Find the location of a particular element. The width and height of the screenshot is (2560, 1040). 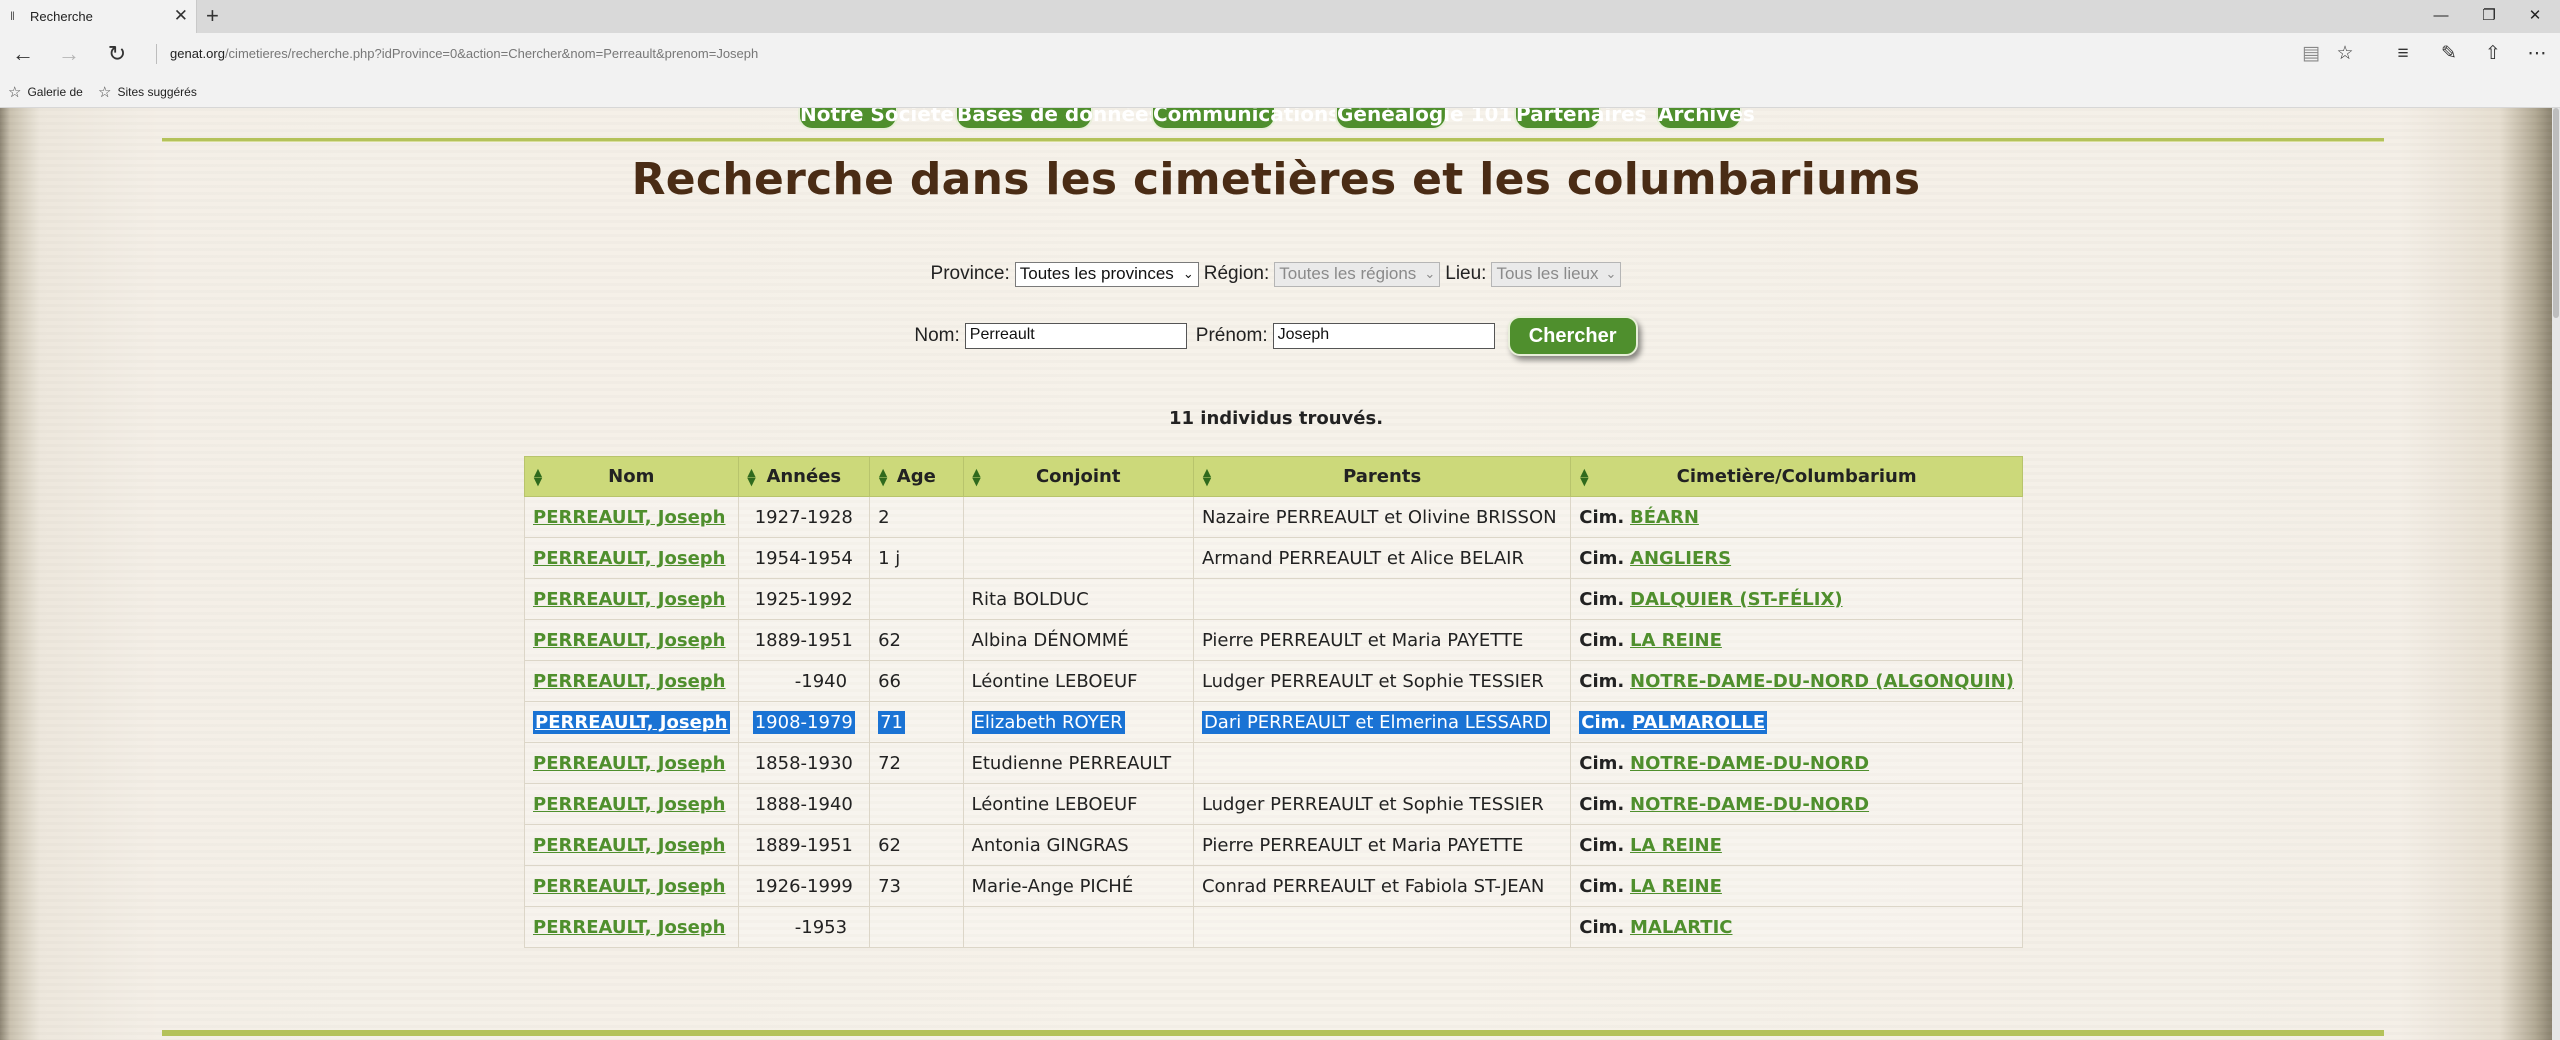

cell-conjoint is located at coordinates (1078, 558).